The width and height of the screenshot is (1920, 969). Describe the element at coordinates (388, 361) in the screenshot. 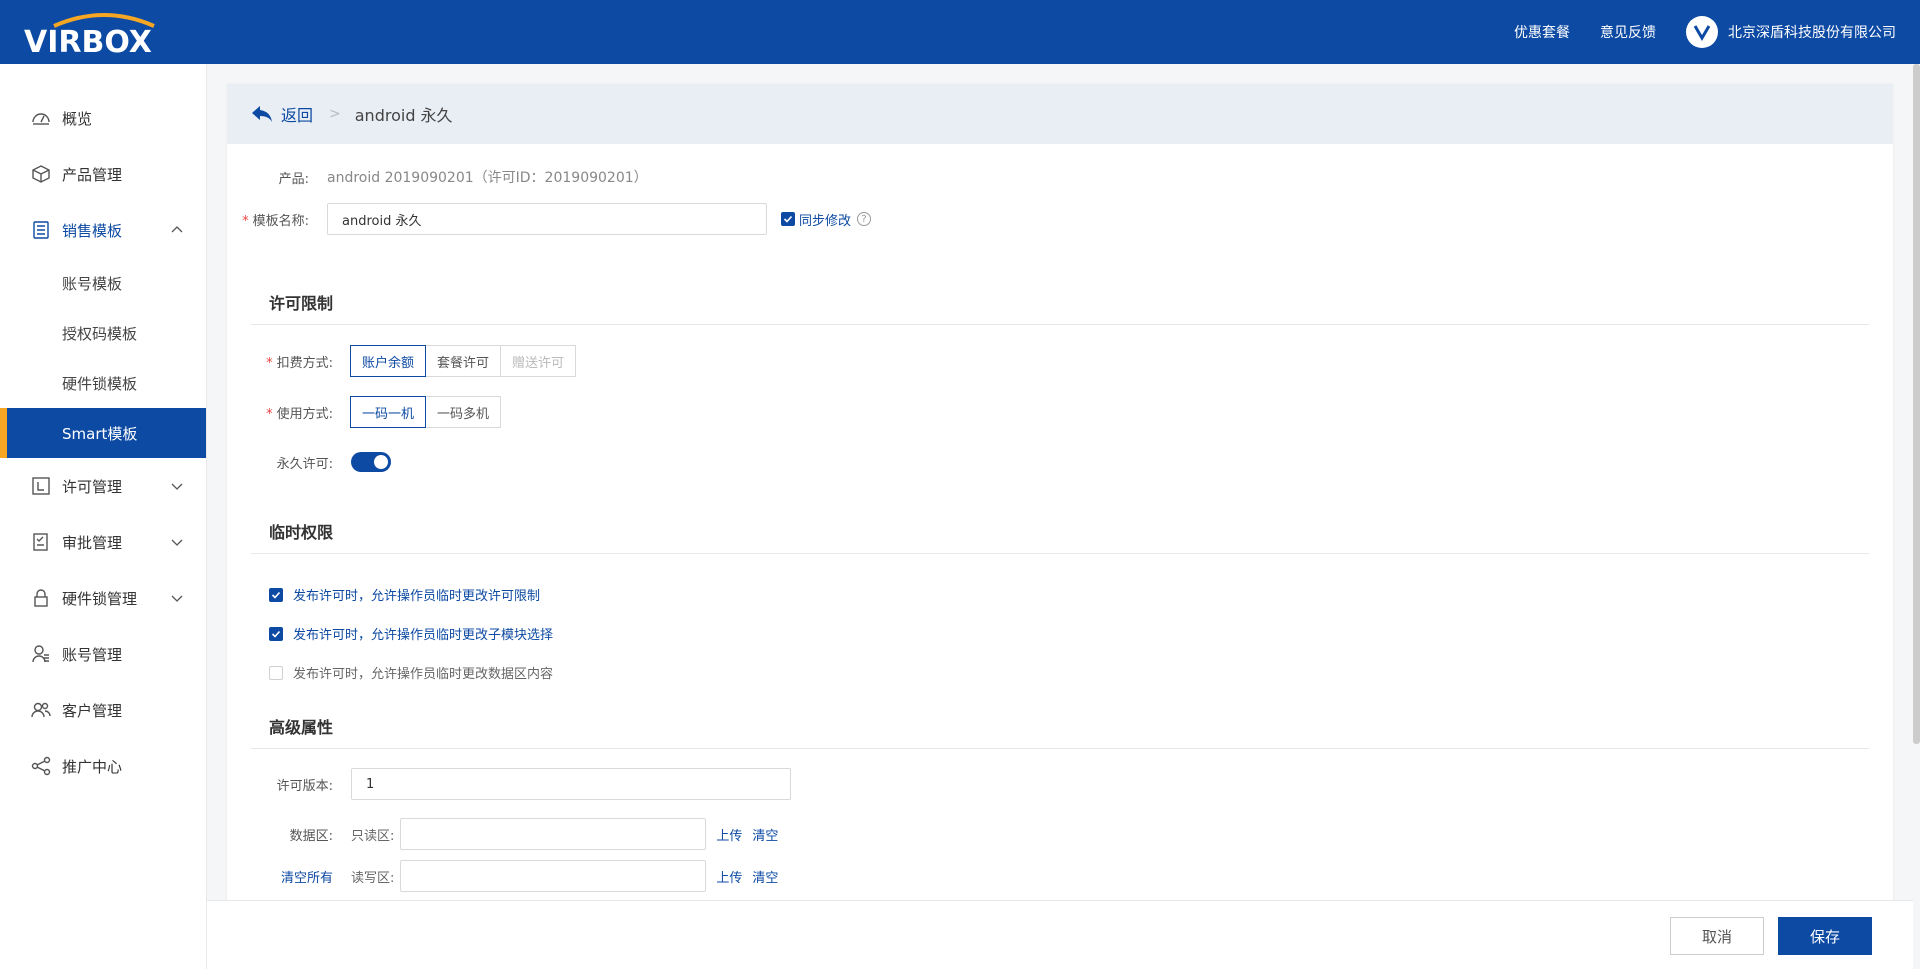

I see `charge-option-balance: 账户余额` at that location.